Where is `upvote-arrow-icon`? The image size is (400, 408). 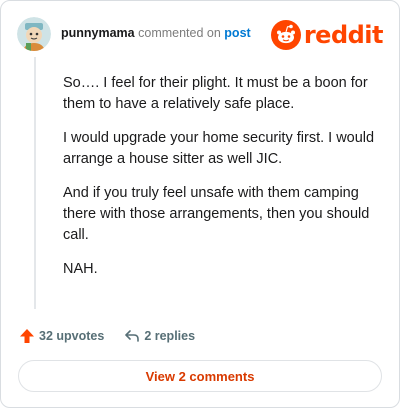 upvote-arrow-icon is located at coordinates (27, 336).